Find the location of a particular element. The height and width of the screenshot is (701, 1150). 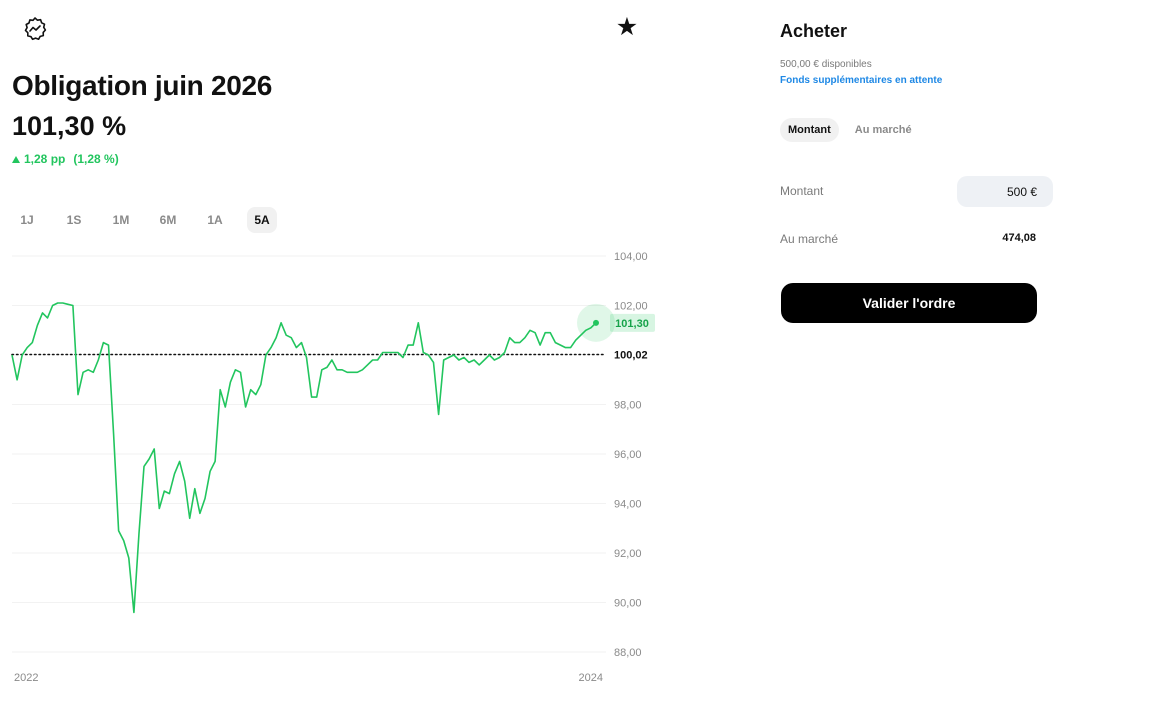

y-tick-label: 92,00 is located at coordinates (628, 554).